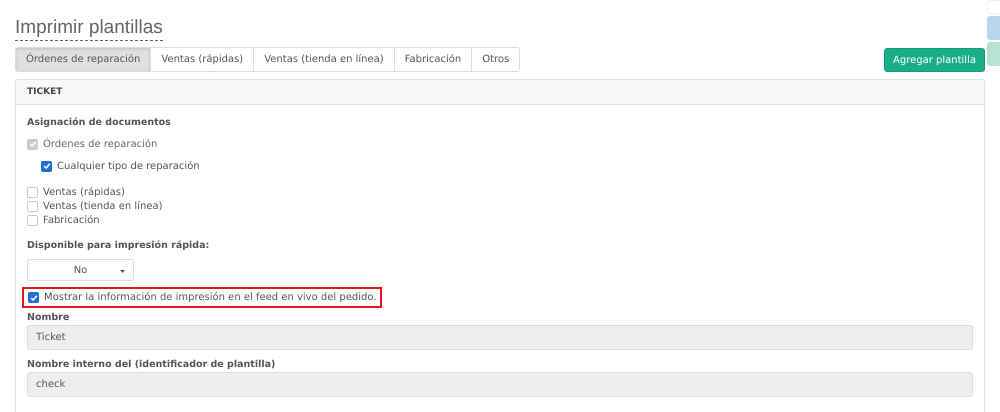 This screenshot has width=1000, height=412. I want to click on field-label: Nombre interno del (identificador de plantilla), so click(151, 364).